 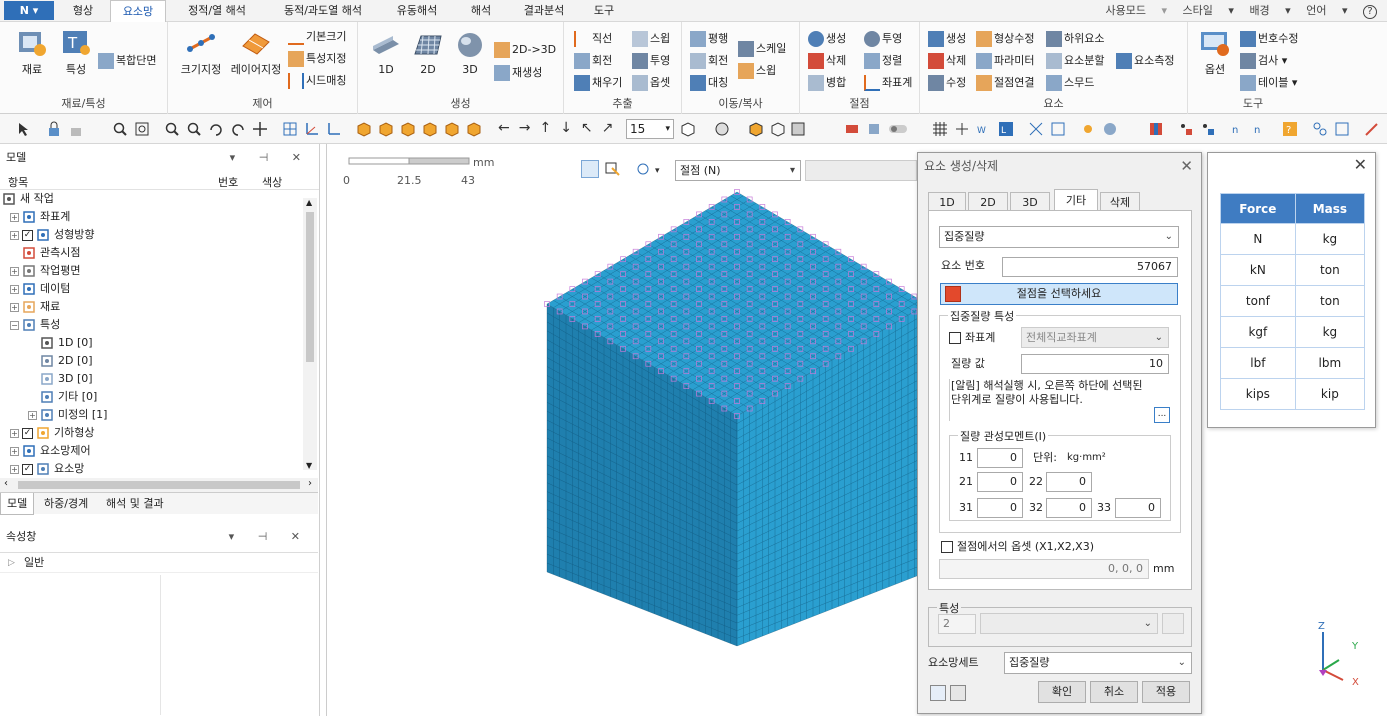 What do you see at coordinates (1260, 129) in the screenshot?
I see `label-n2-icon: n` at bounding box center [1260, 129].